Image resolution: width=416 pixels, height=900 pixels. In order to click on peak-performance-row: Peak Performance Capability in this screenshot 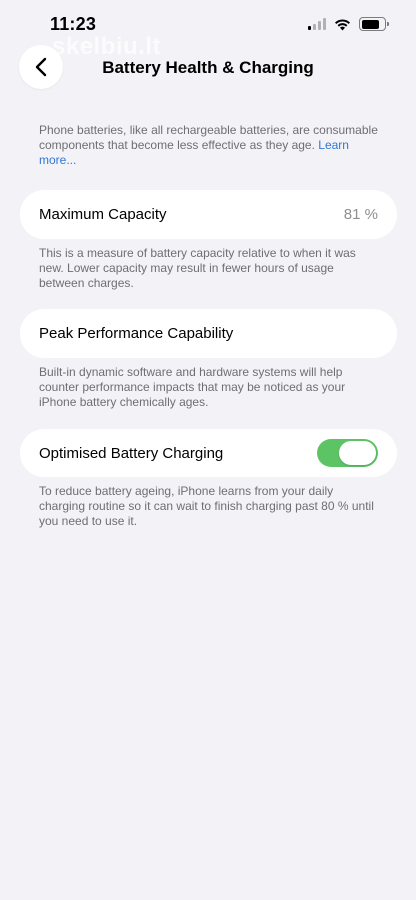, I will do `click(208, 333)`.